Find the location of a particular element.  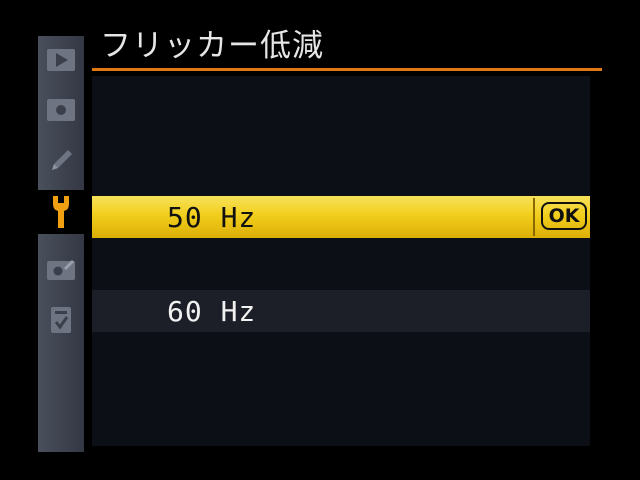

page-title: フリッカー低減 is located at coordinates (212, 46).